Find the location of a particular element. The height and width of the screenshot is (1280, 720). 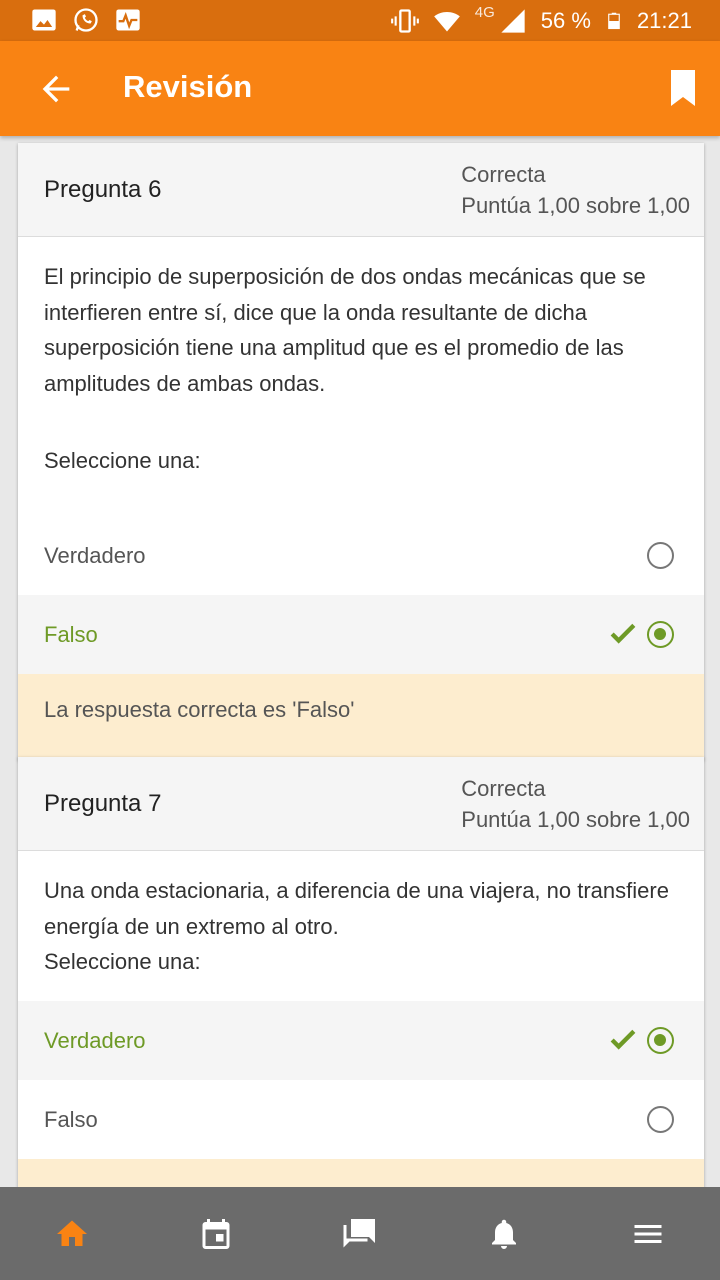

nav-calendar is located at coordinates (216, 1233).